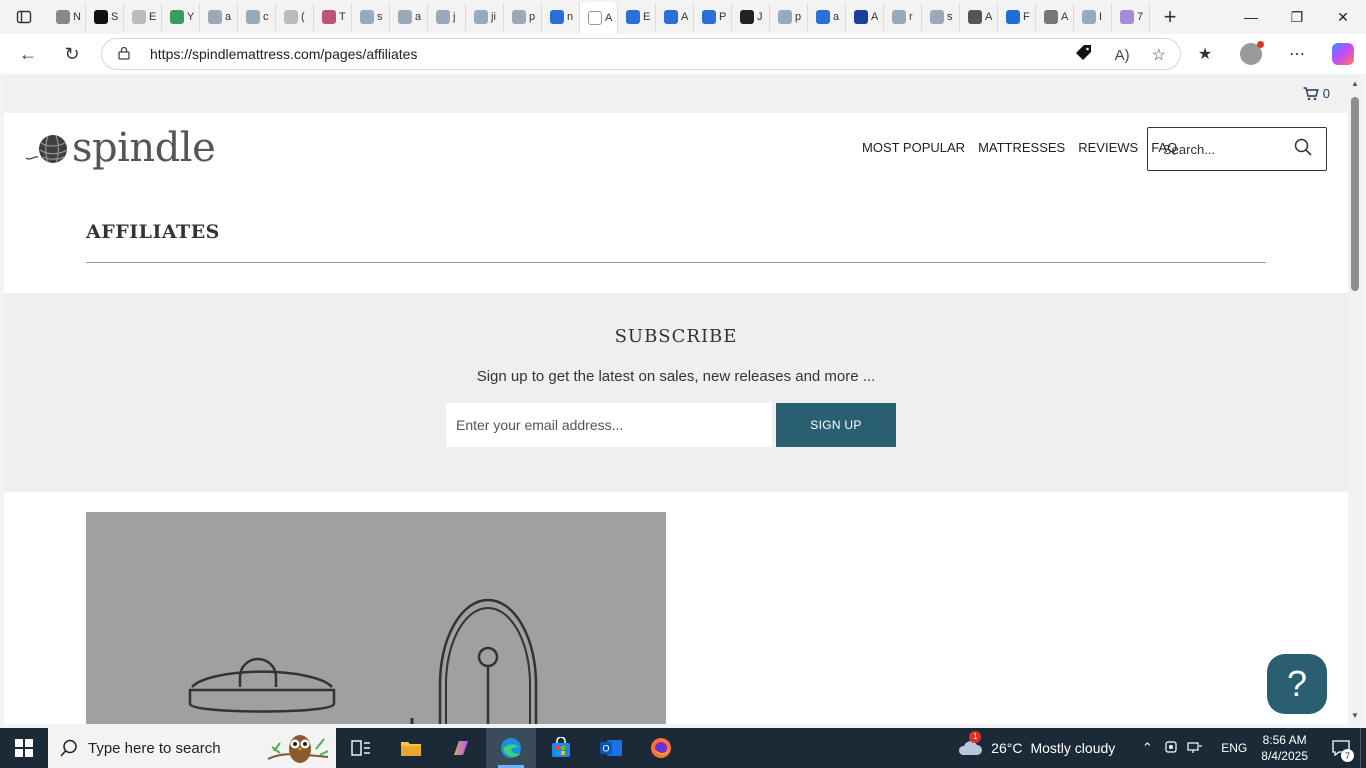  Describe the element at coordinates (67, 17) in the screenshot. I see `browser-tab: N` at that location.